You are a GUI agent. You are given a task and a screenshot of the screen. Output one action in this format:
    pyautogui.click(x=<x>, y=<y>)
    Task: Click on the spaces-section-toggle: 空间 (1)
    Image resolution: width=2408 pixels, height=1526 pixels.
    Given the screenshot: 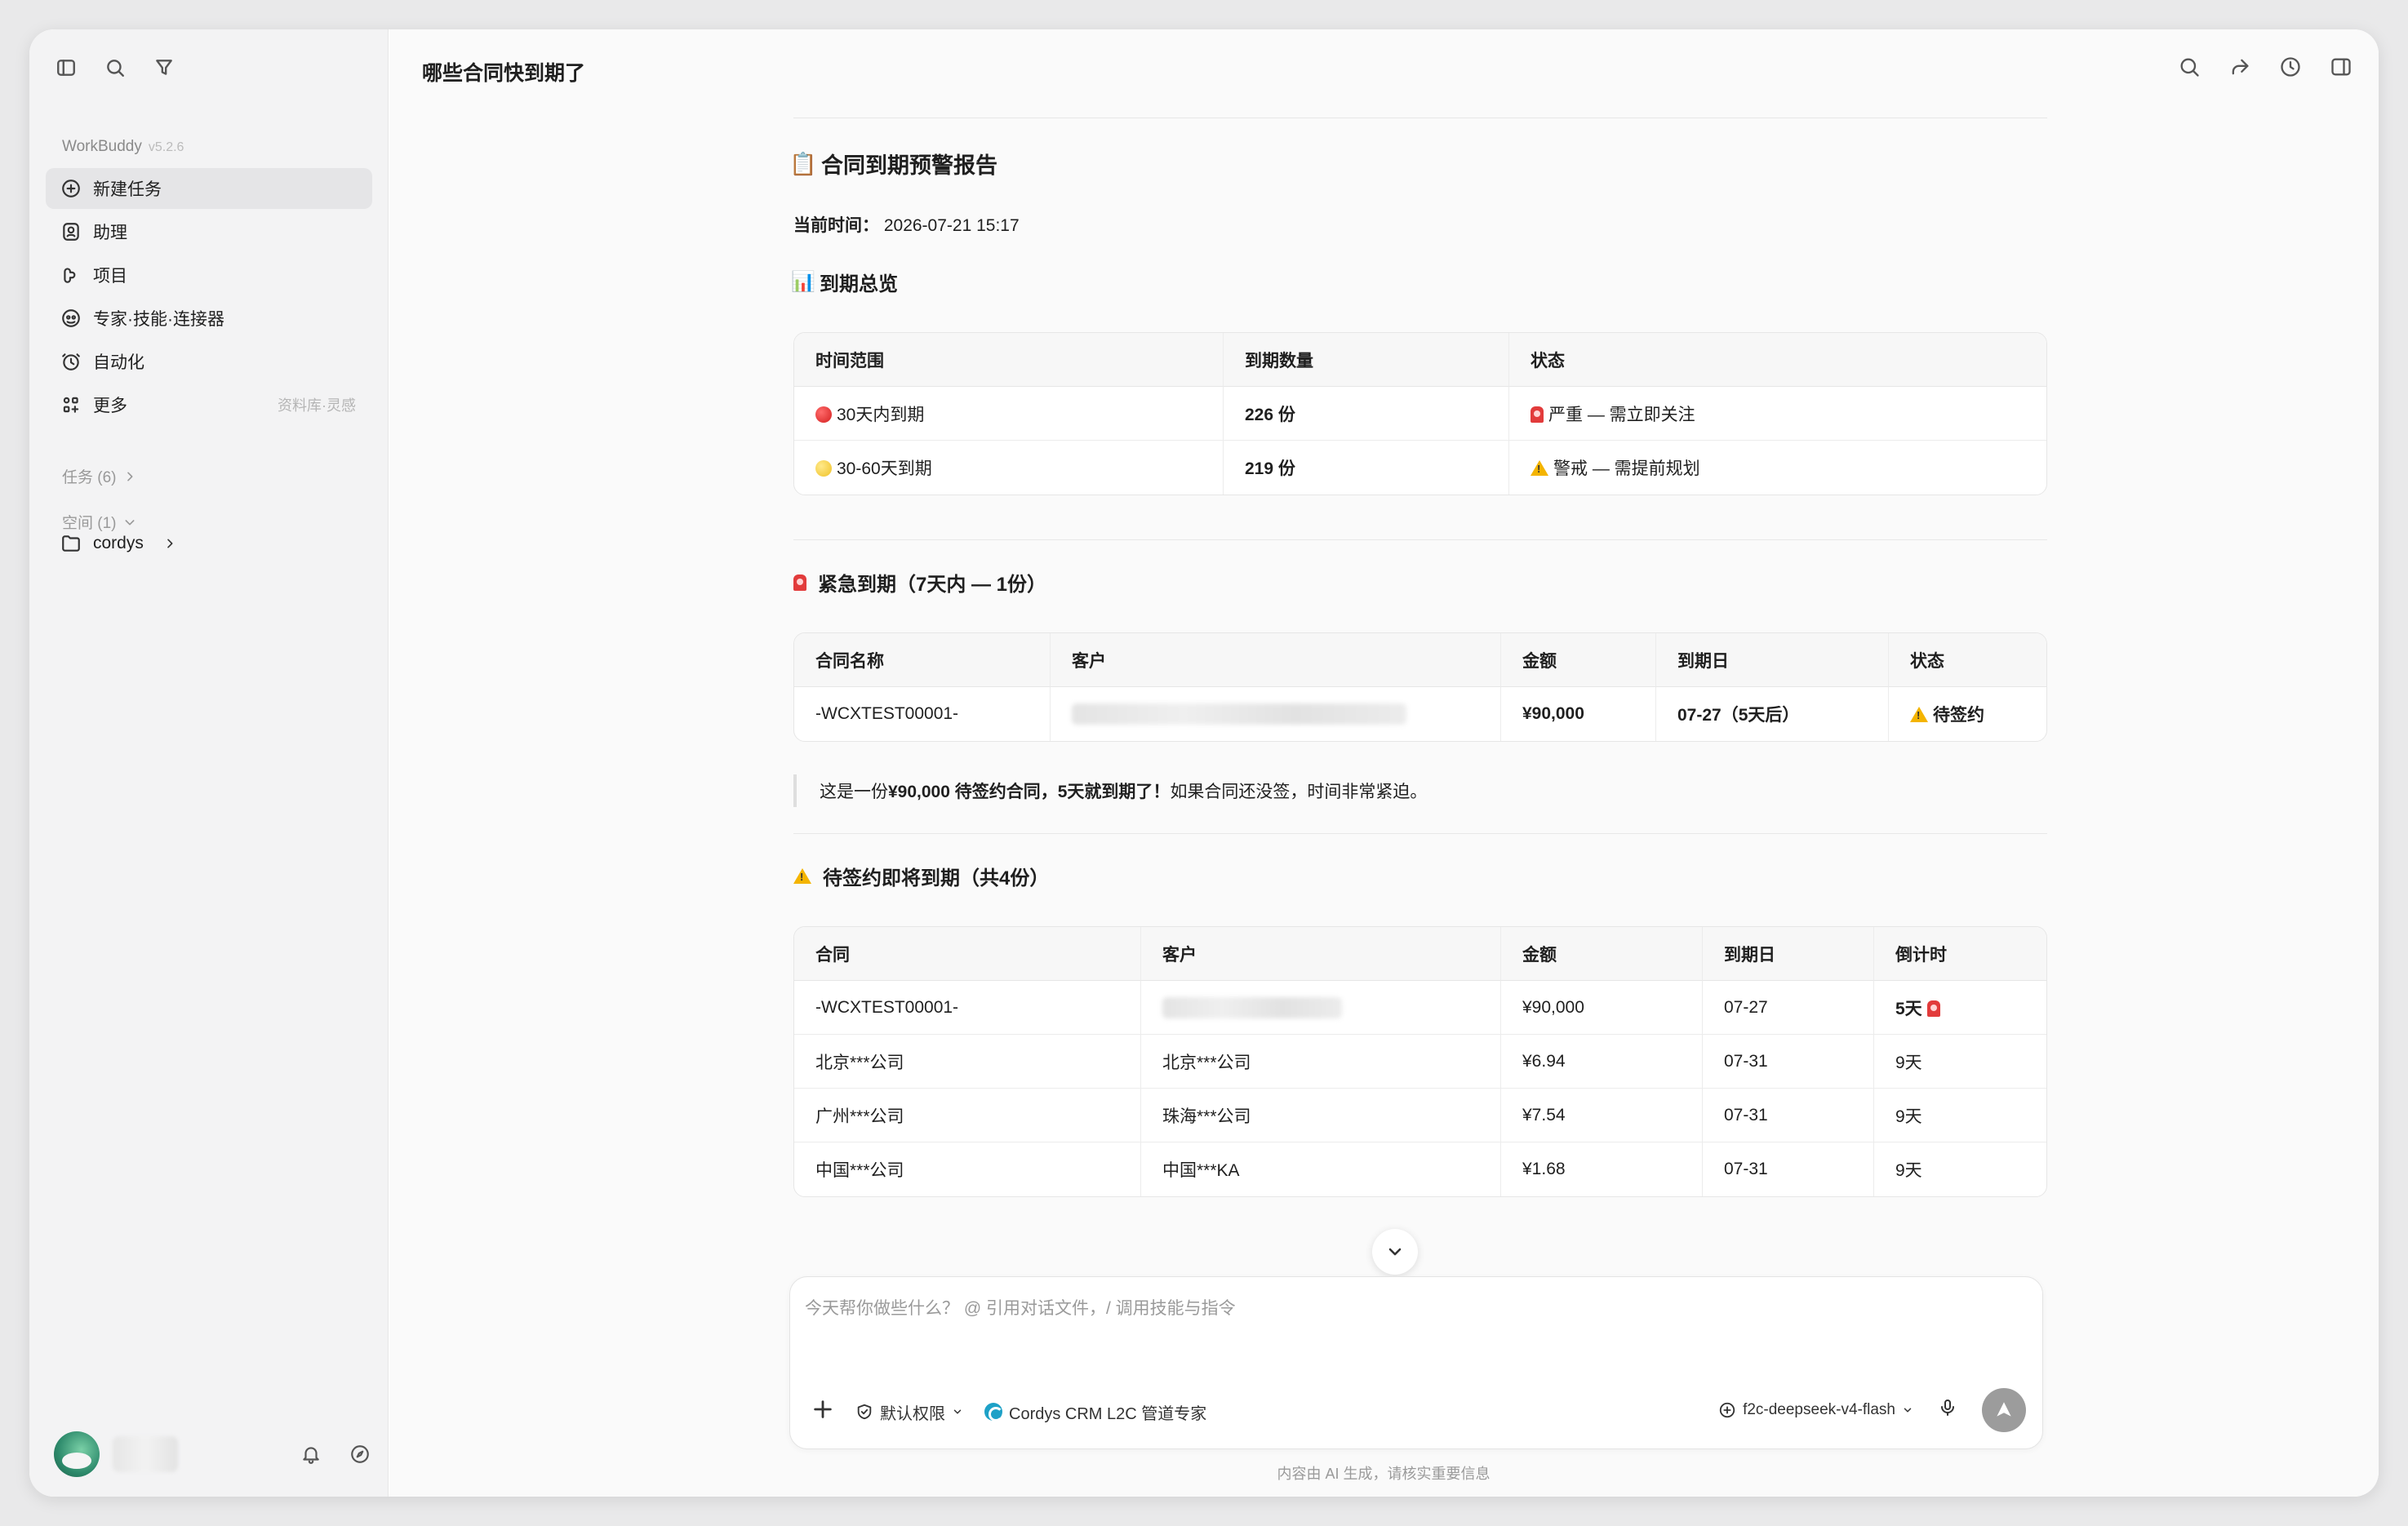 What is the action you would take?
    pyautogui.click(x=99, y=522)
    